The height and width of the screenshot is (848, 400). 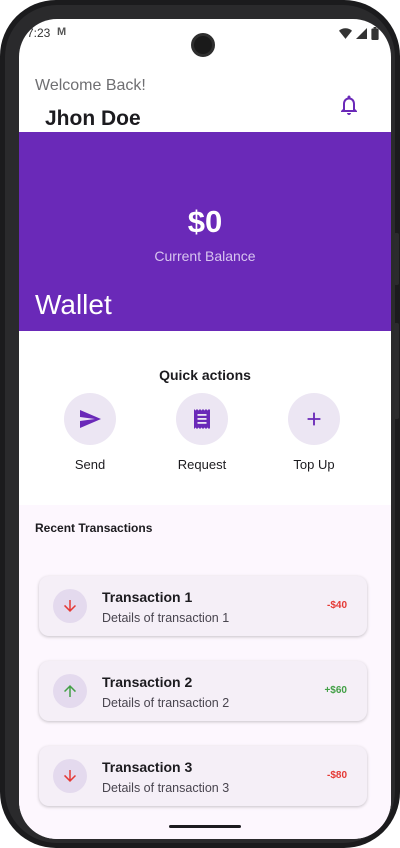 What do you see at coordinates (396, 371) in the screenshot?
I see `volume-button` at bounding box center [396, 371].